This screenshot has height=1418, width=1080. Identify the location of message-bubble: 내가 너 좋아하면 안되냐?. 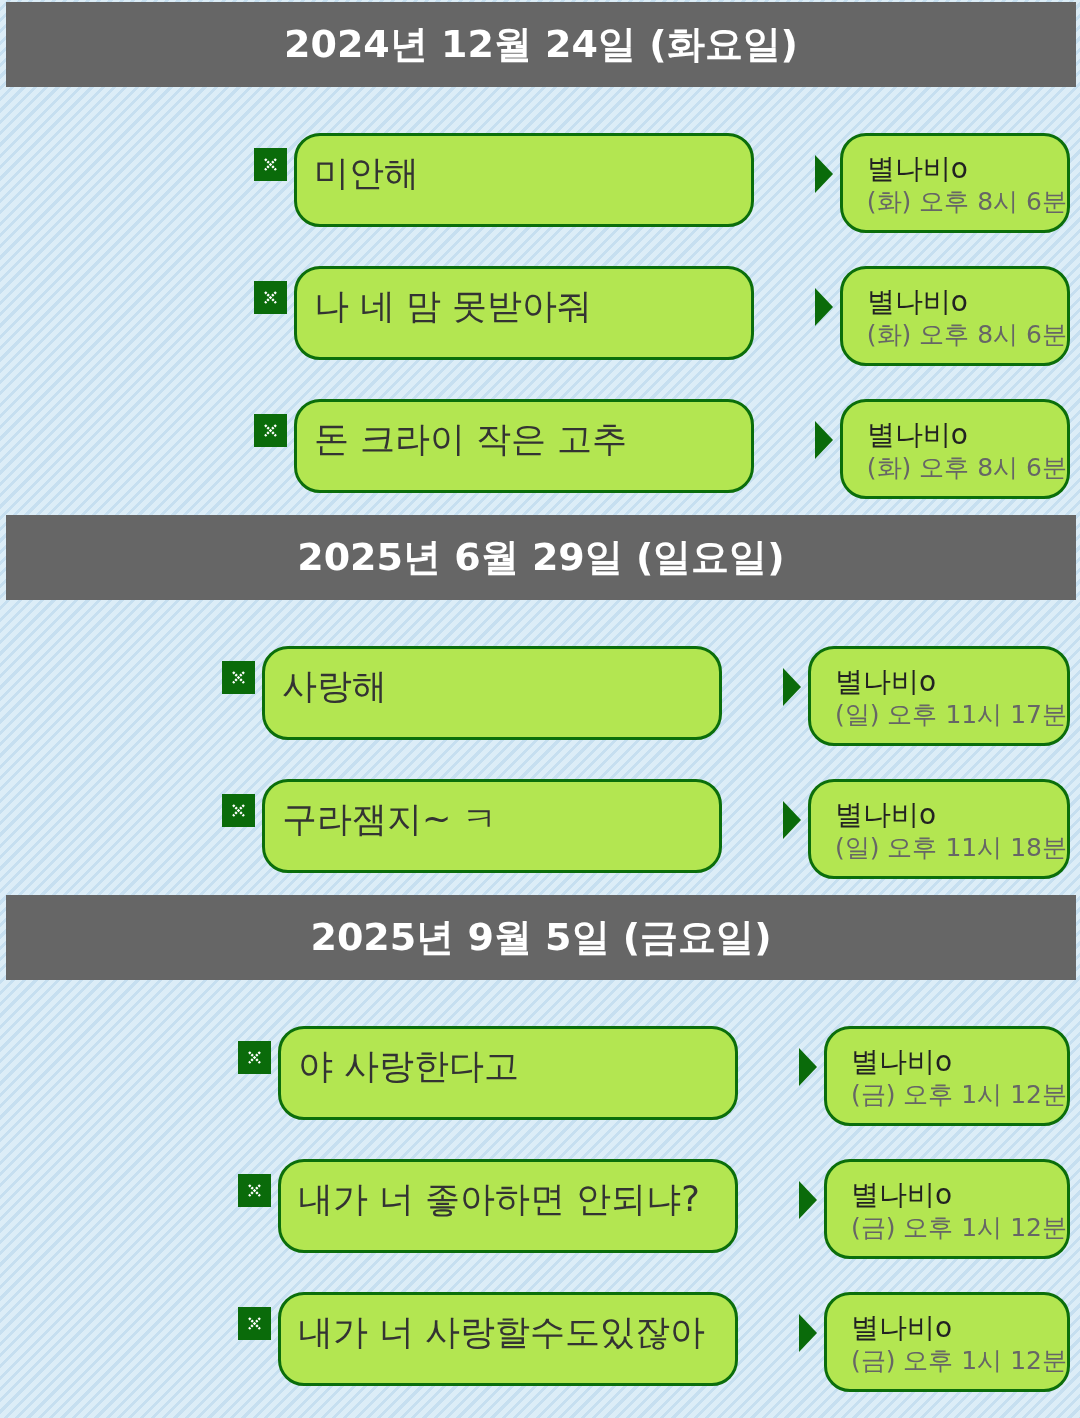
(507, 1206).